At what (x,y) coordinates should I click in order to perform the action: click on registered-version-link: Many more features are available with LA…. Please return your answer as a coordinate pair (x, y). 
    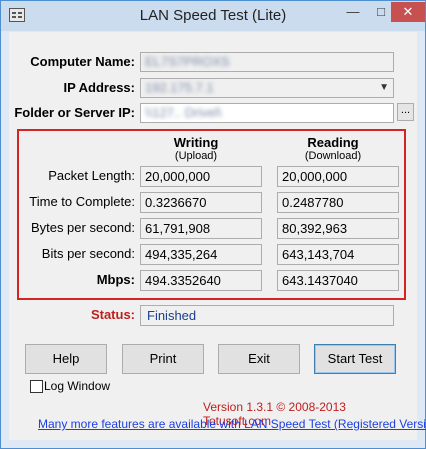
    Looking at the image, I should click on (232, 424).